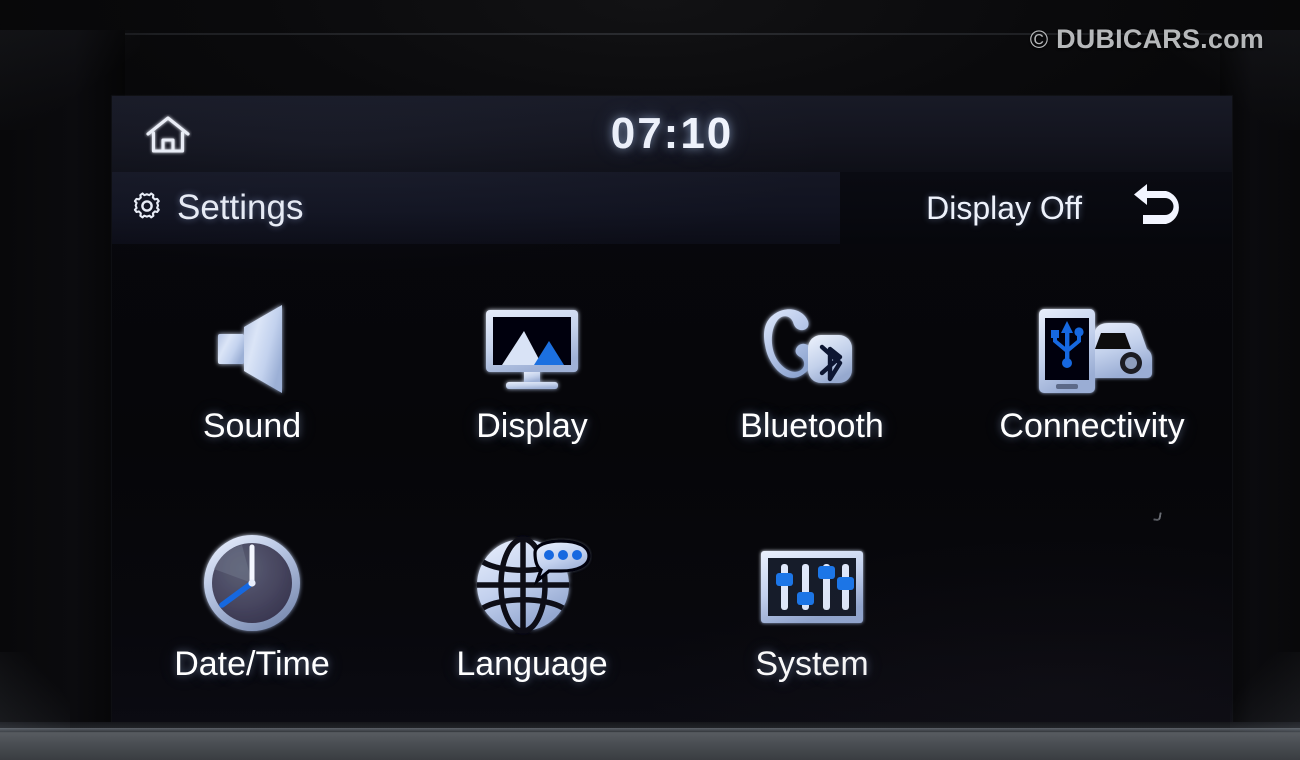 The height and width of the screenshot is (760, 1300). What do you see at coordinates (147, 208) in the screenshot?
I see `gear-icon` at bounding box center [147, 208].